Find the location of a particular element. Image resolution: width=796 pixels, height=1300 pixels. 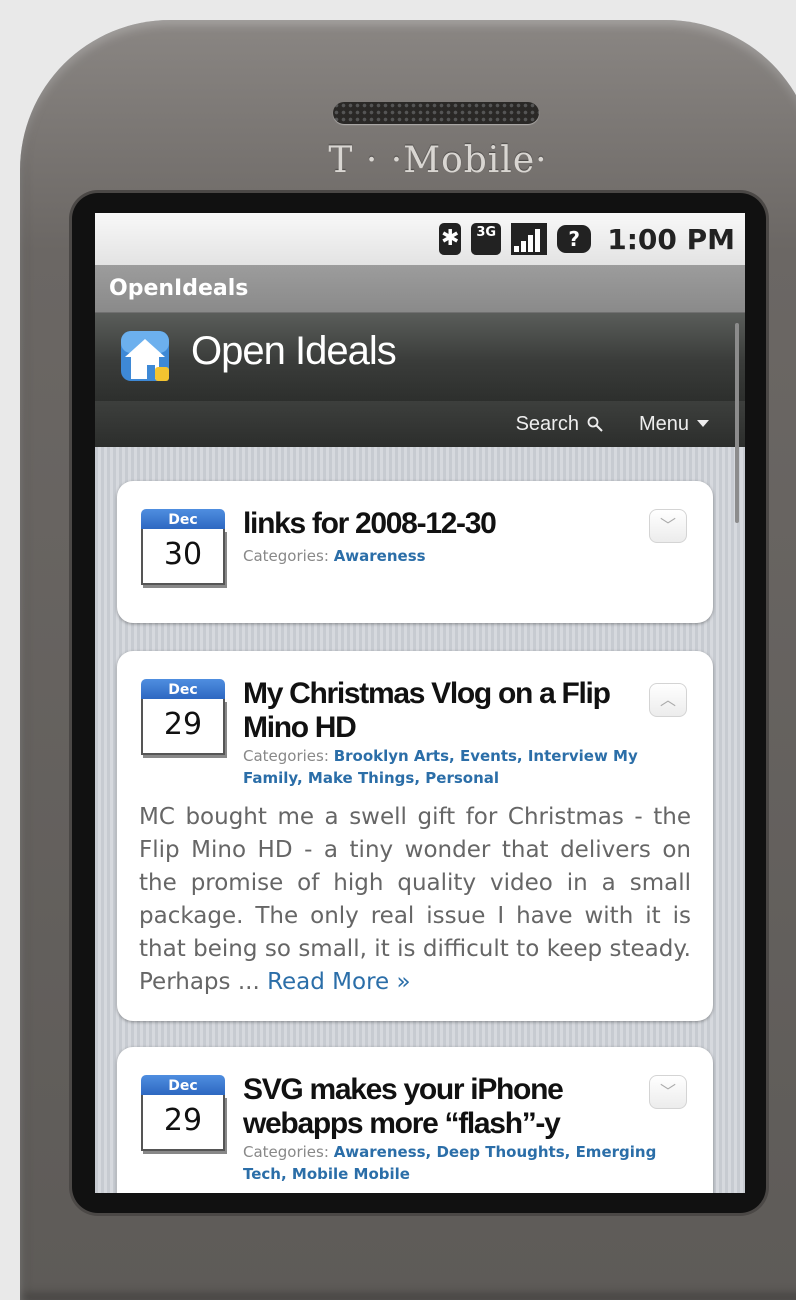

chevron-down-icon is located at coordinates (703, 423).